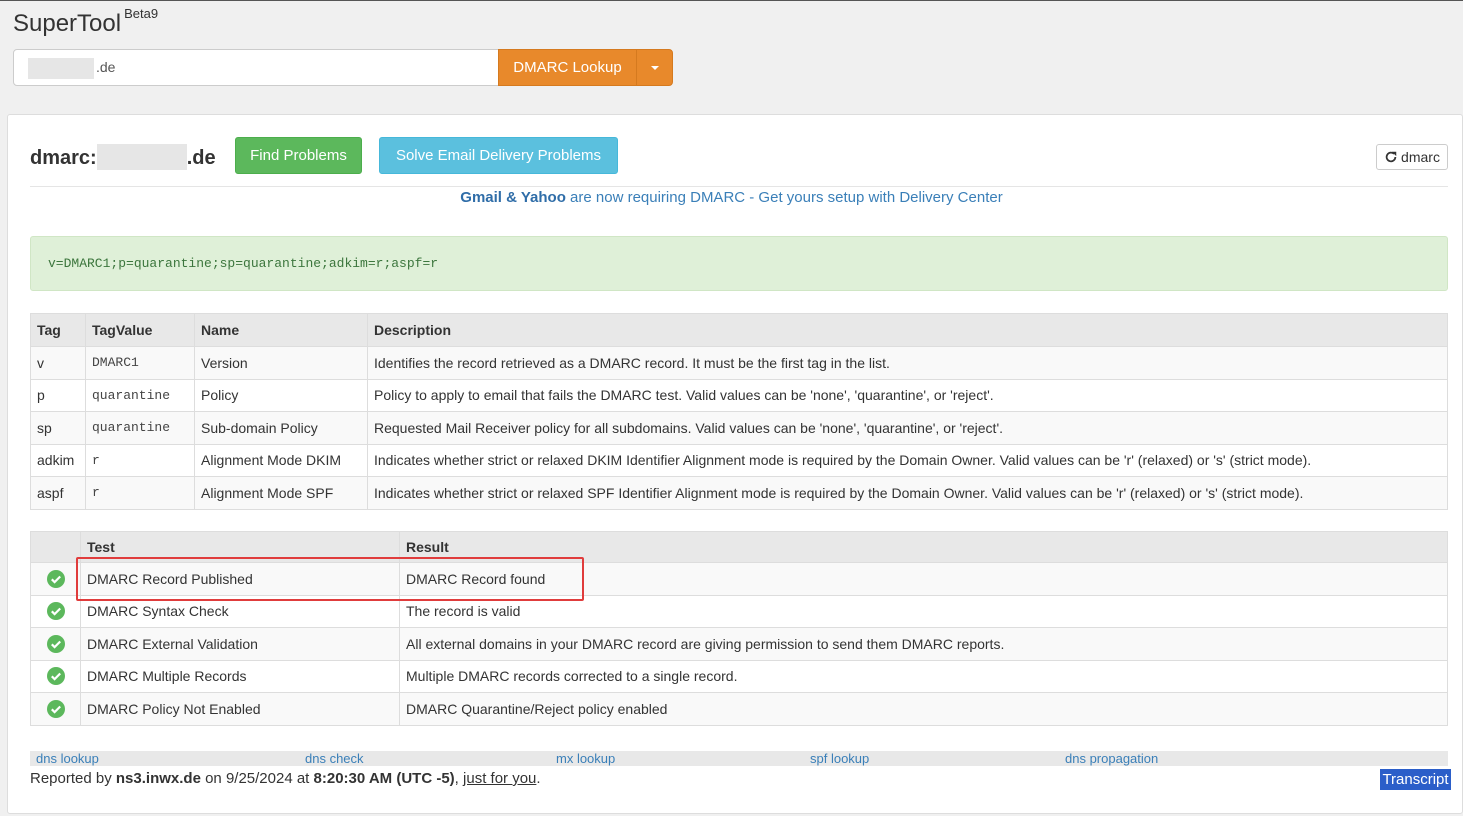 Image resolution: width=1463 pixels, height=816 pixels. Describe the element at coordinates (923, 579) in the screenshot. I see `test-result-cell: DMARC Record found` at that location.